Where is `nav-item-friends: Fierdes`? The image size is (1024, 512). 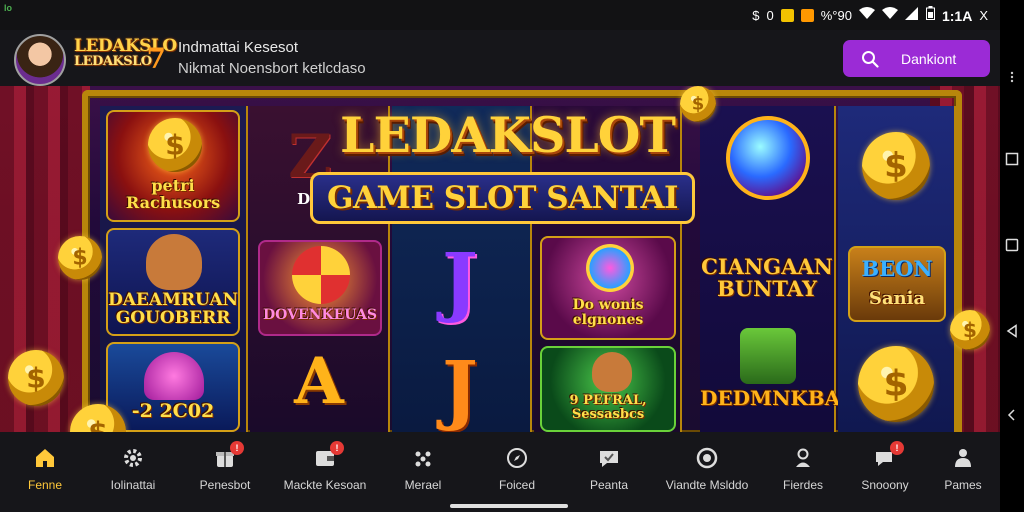 nav-item-friends: Fierdes is located at coordinates (803, 470).